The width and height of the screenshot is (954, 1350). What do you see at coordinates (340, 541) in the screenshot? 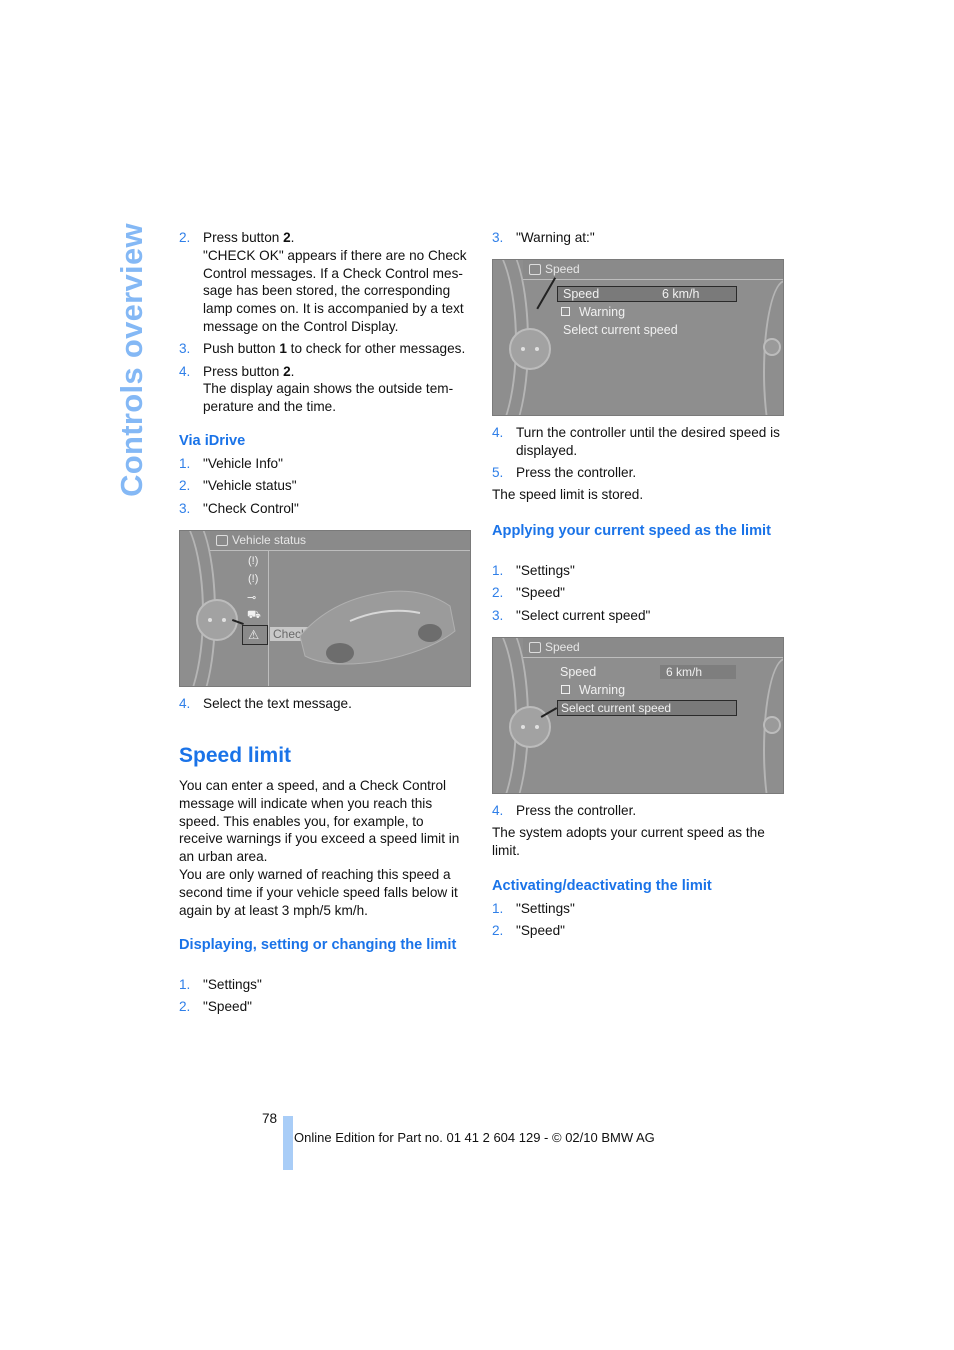
I see `screen-title-bar: Vehicle status` at bounding box center [340, 541].